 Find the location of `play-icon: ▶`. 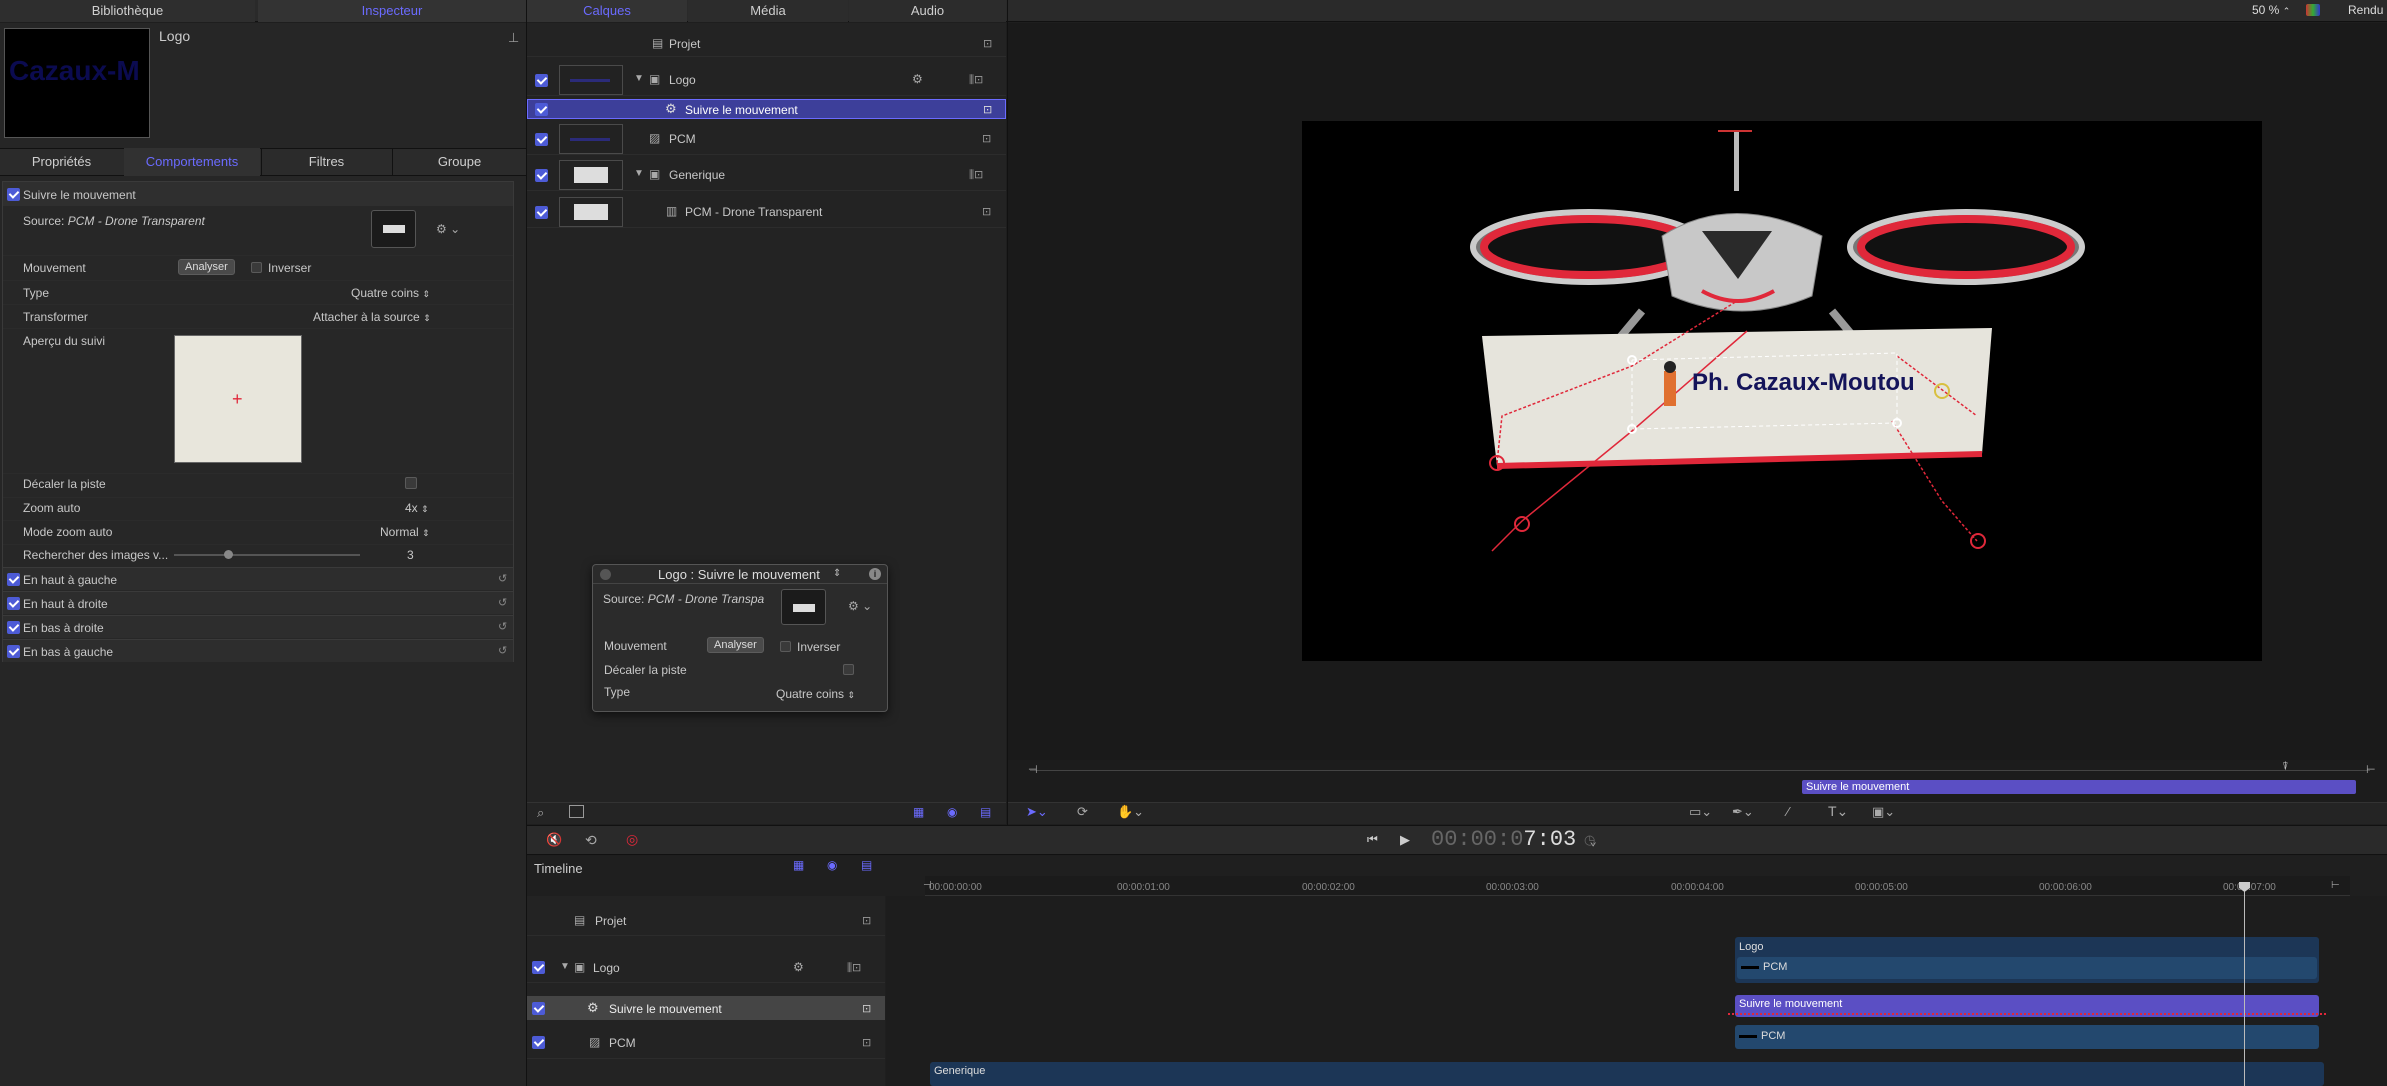

play-icon: ▶ is located at coordinates (1405, 840).